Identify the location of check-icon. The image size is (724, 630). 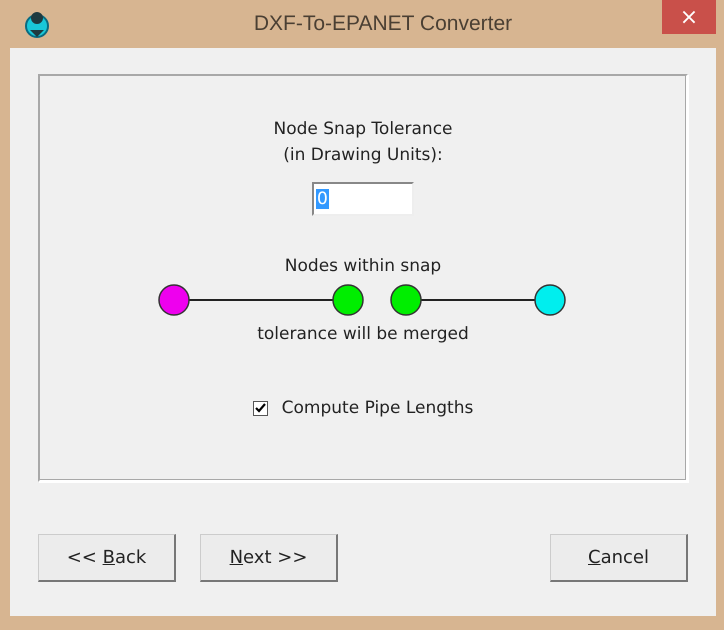
(260, 408).